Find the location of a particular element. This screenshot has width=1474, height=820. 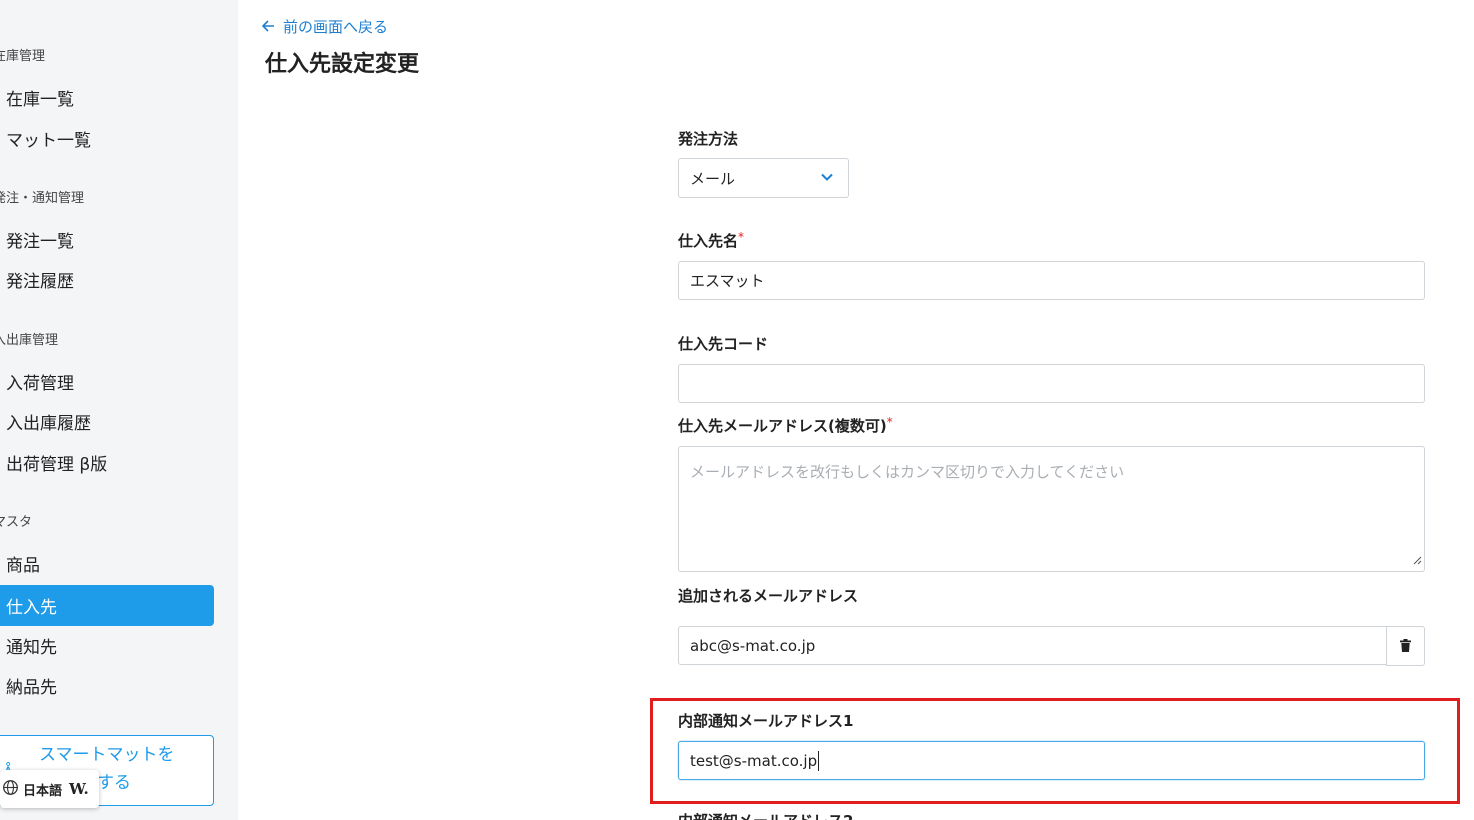

supplier-emails-placeholder: メールアドレスを改行もしくはカンマ区切りで入力してください is located at coordinates (907, 472).